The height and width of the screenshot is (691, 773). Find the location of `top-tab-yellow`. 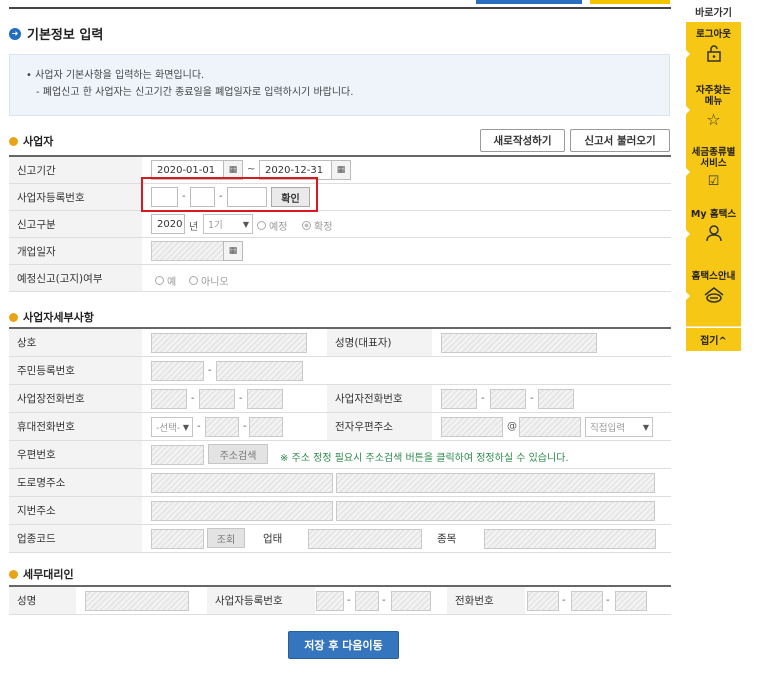

top-tab-yellow is located at coordinates (630, 2).